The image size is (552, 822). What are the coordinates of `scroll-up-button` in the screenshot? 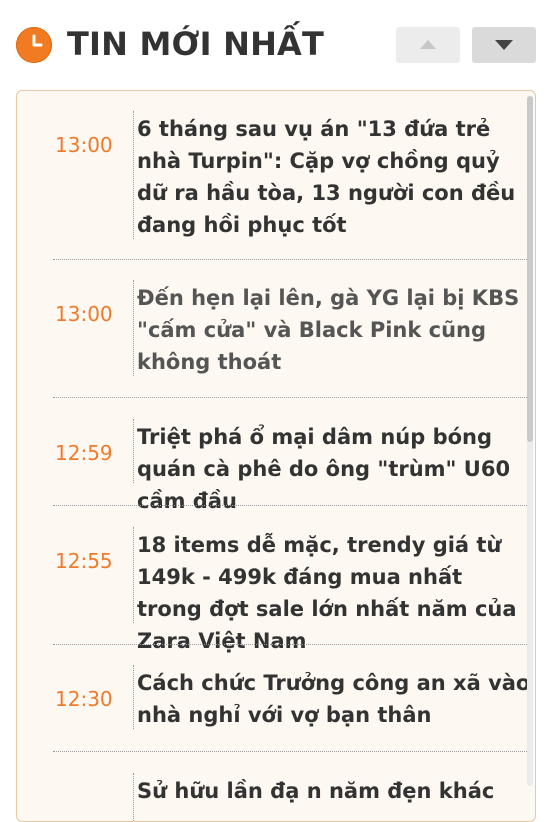 It's located at (428, 45).